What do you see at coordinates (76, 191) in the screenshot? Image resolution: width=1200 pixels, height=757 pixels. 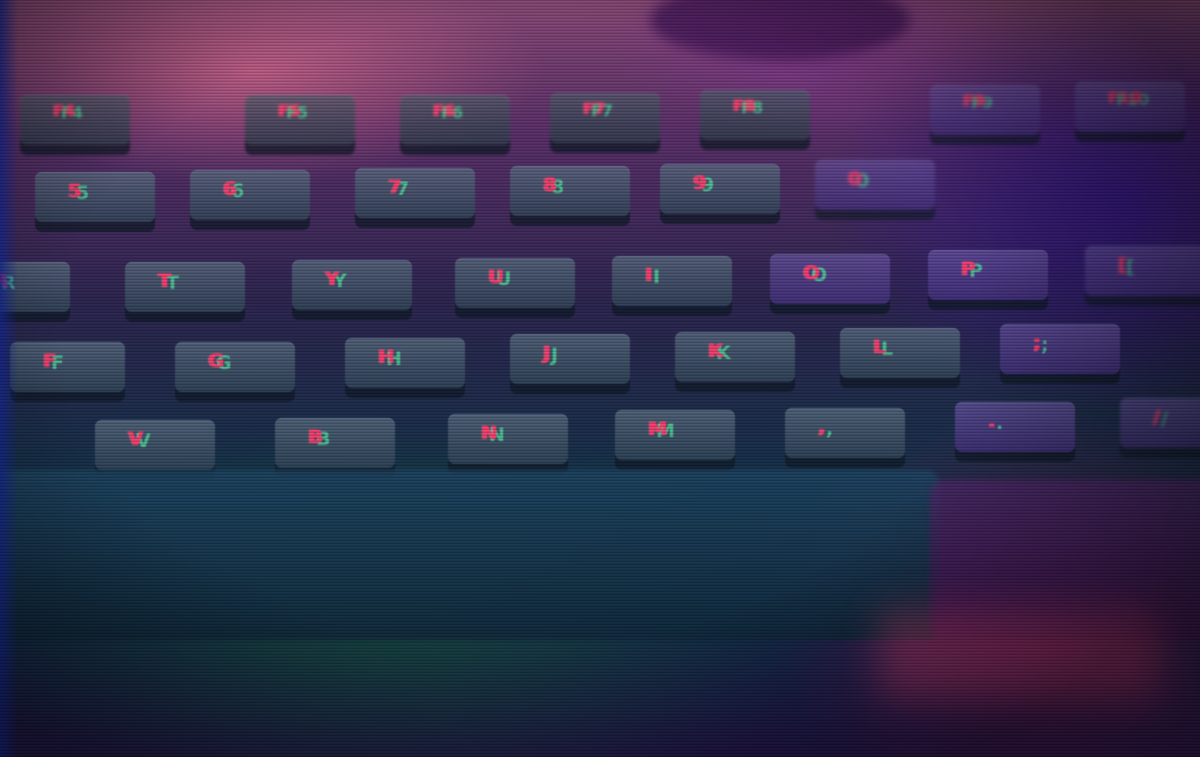 I see `key-label: 5` at bounding box center [76, 191].